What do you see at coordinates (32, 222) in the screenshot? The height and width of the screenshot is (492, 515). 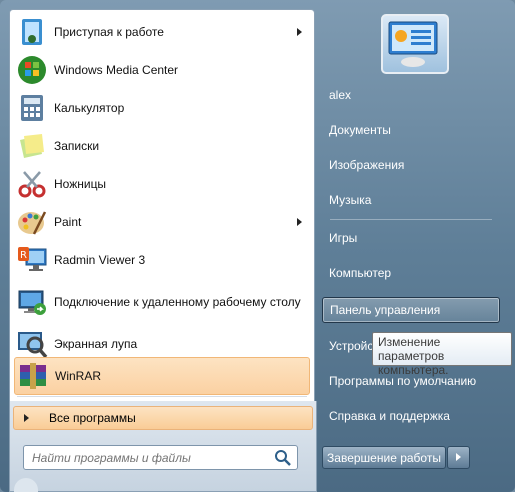 I see `paint-icon` at bounding box center [32, 222].